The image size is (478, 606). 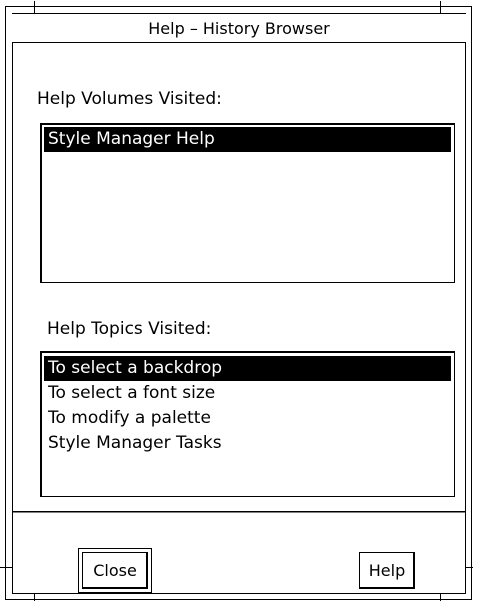 I want to click on volumes-visited-label: Help Volumes Visited:, so click(x=129, y=99).